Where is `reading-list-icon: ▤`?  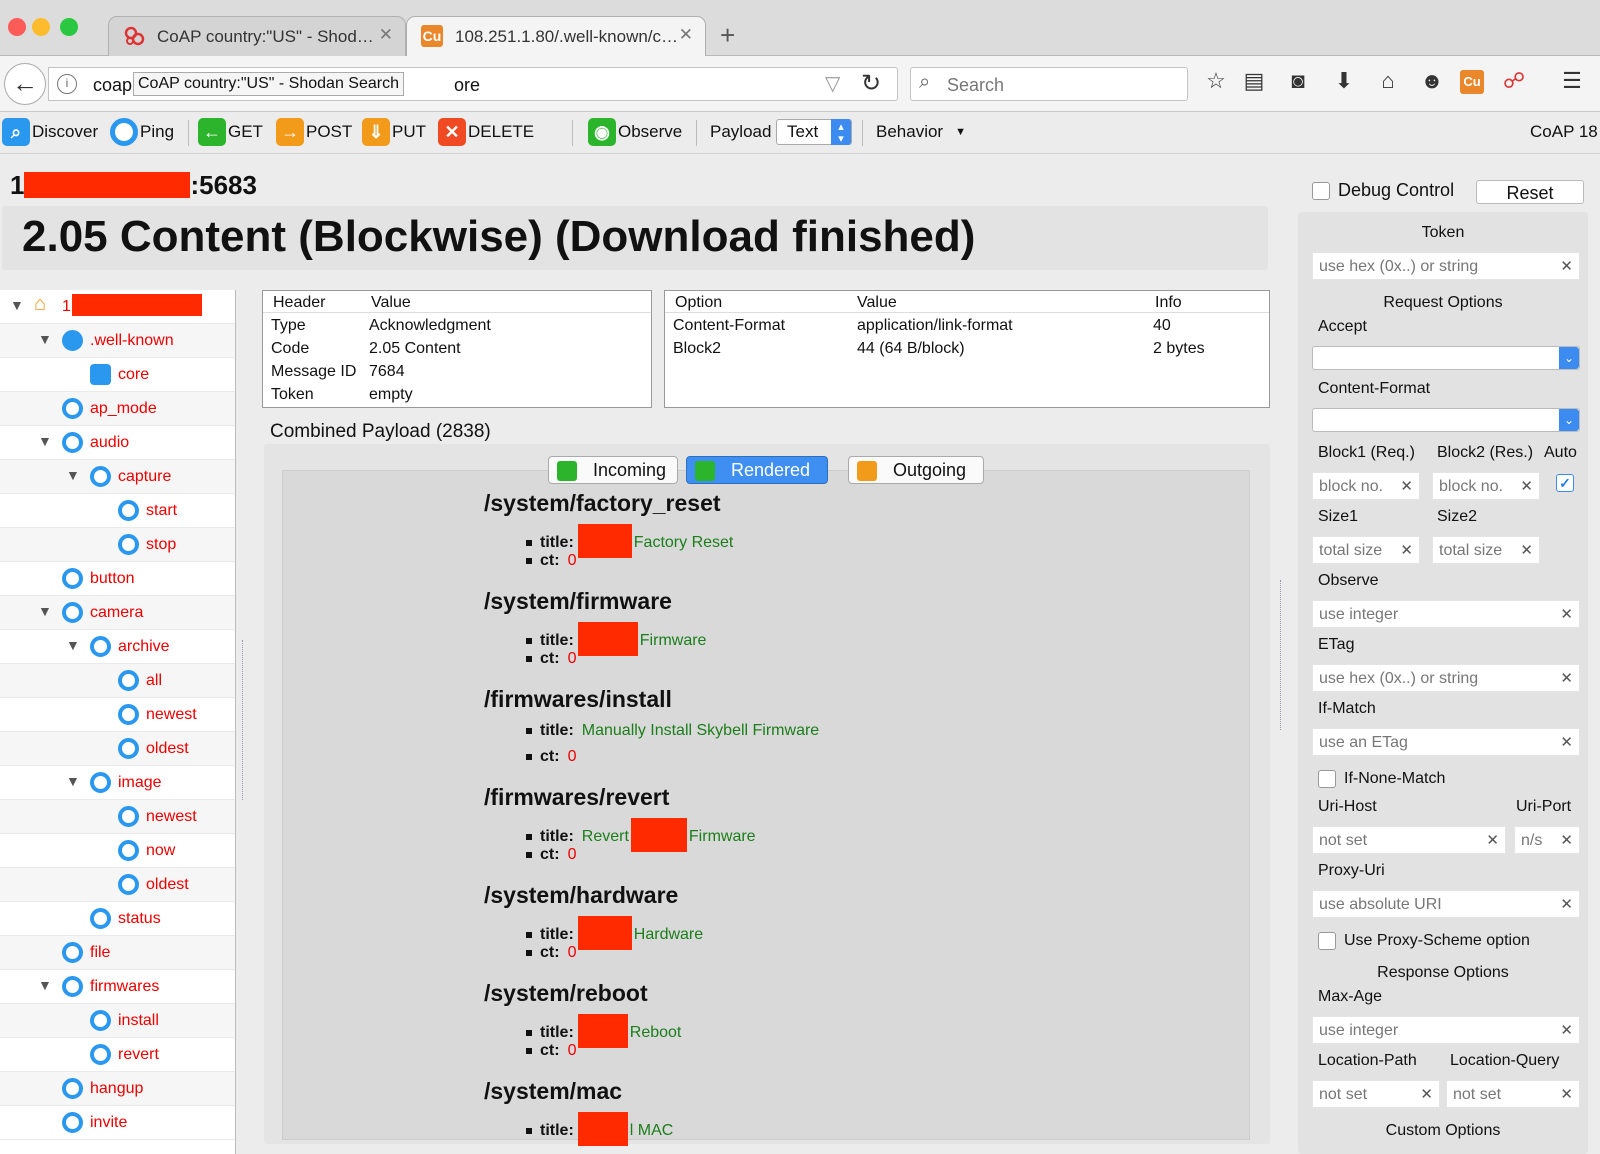
reading-list-icon: ▤ is located at coordinates (1254, 81).